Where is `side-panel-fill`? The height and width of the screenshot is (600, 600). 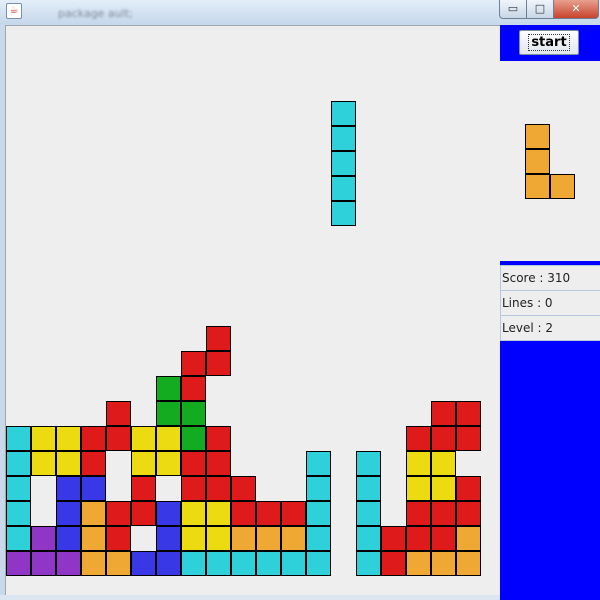 side-panel-fill is located at coordinates (550, 470).